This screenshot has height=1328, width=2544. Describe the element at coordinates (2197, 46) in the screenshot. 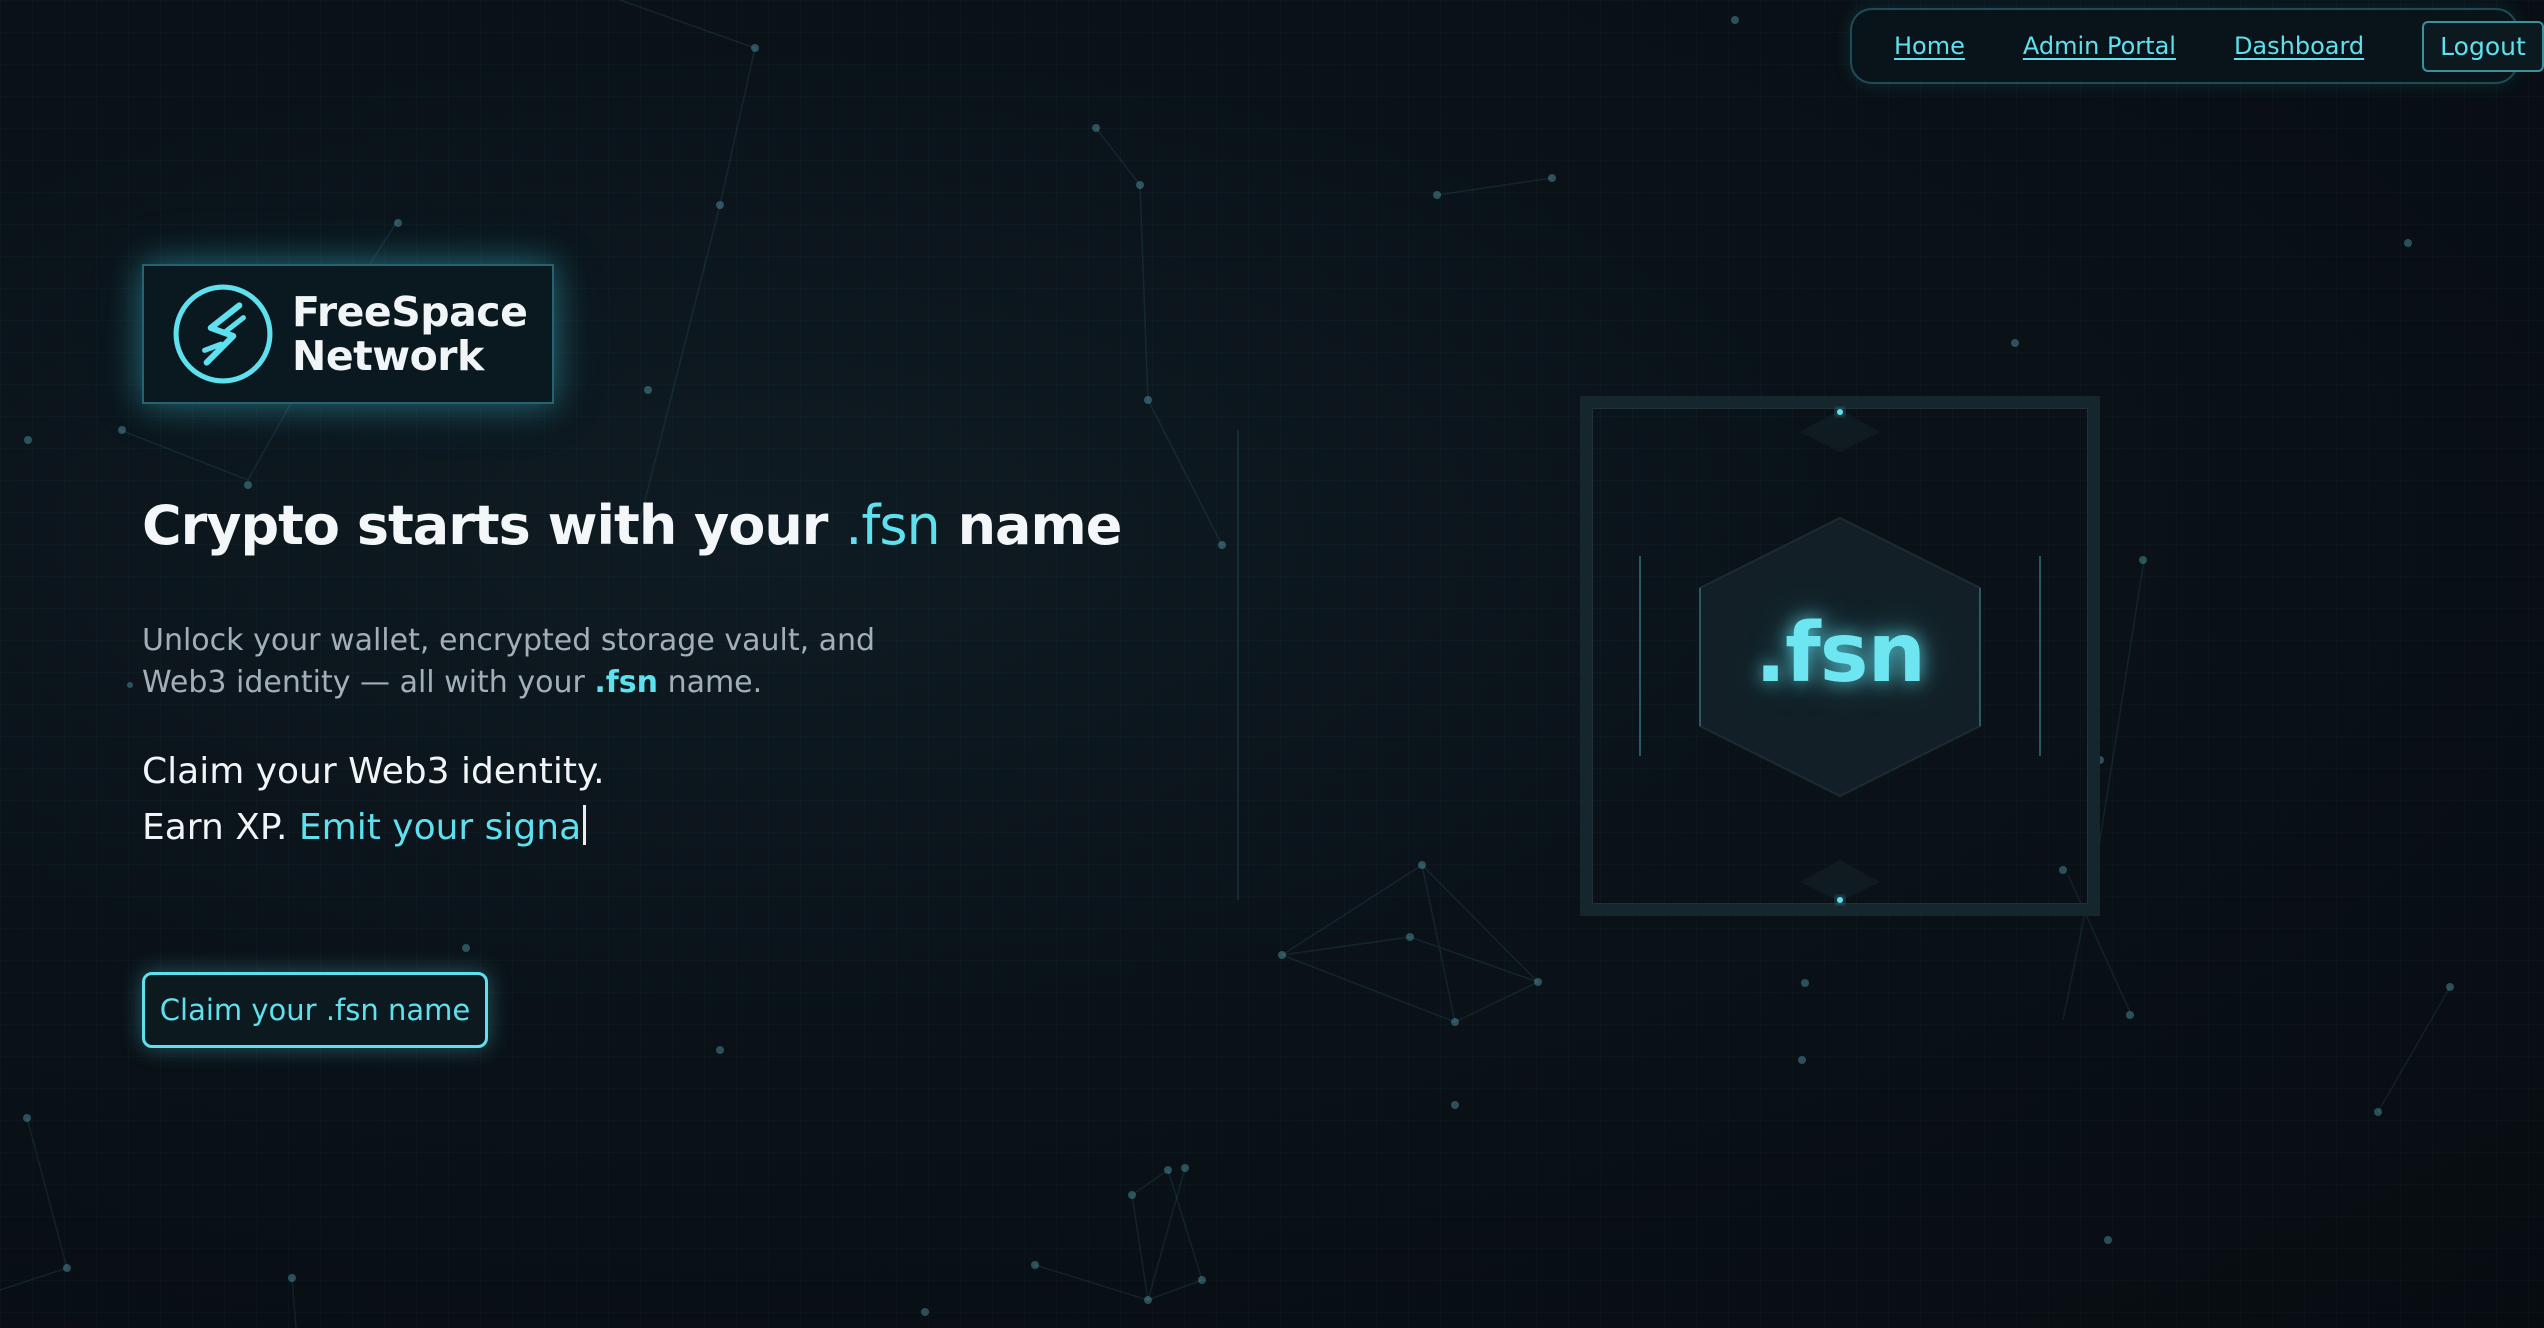

I see `top-nav: Home Admin Portal Dashboard Logout` at that location.